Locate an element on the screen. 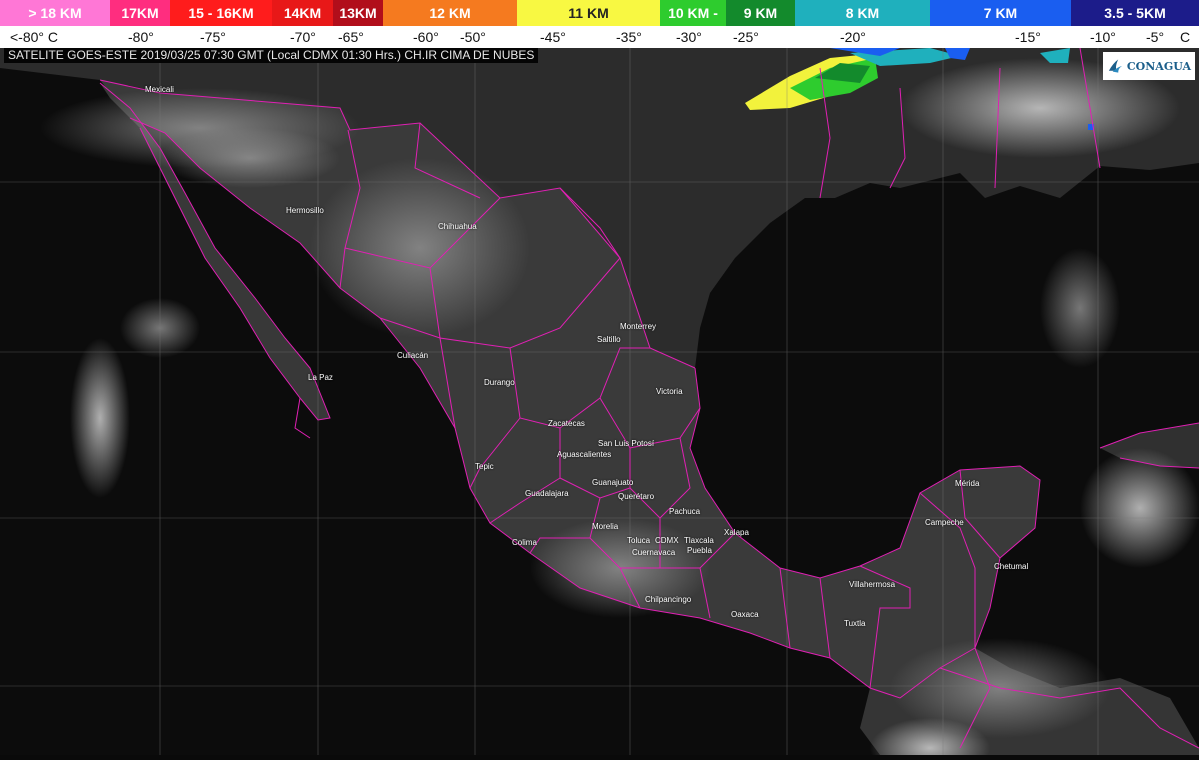  temperature-label: C is located at coordinates (1185, 37).